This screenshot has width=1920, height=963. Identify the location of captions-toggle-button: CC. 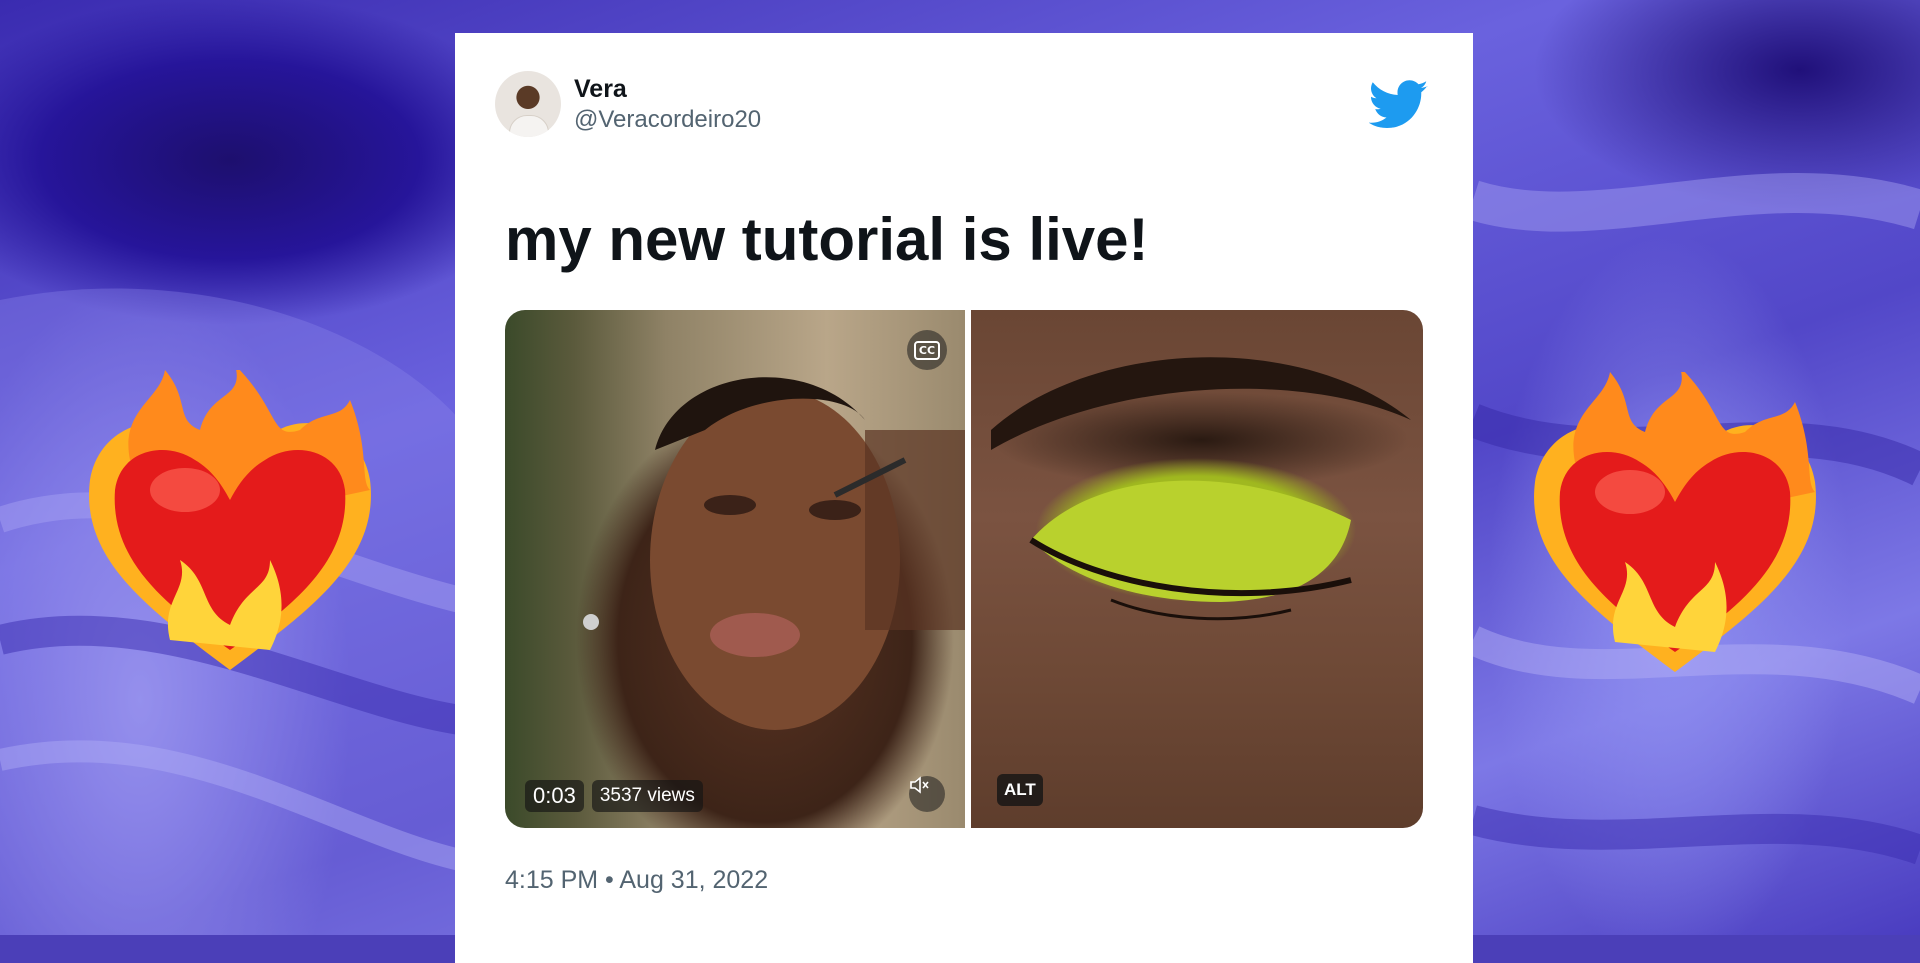
(927, 350).